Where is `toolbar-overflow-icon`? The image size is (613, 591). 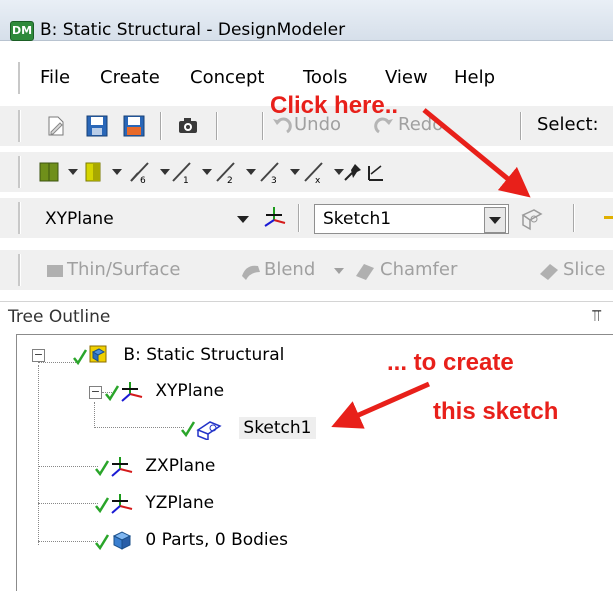
toolbar-overflow-icon is located at coordinates (608, 217).